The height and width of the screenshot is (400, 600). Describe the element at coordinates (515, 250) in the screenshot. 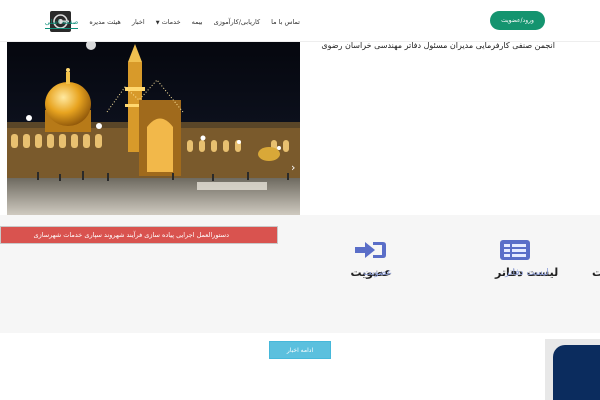

I see `list-icon` at that location.